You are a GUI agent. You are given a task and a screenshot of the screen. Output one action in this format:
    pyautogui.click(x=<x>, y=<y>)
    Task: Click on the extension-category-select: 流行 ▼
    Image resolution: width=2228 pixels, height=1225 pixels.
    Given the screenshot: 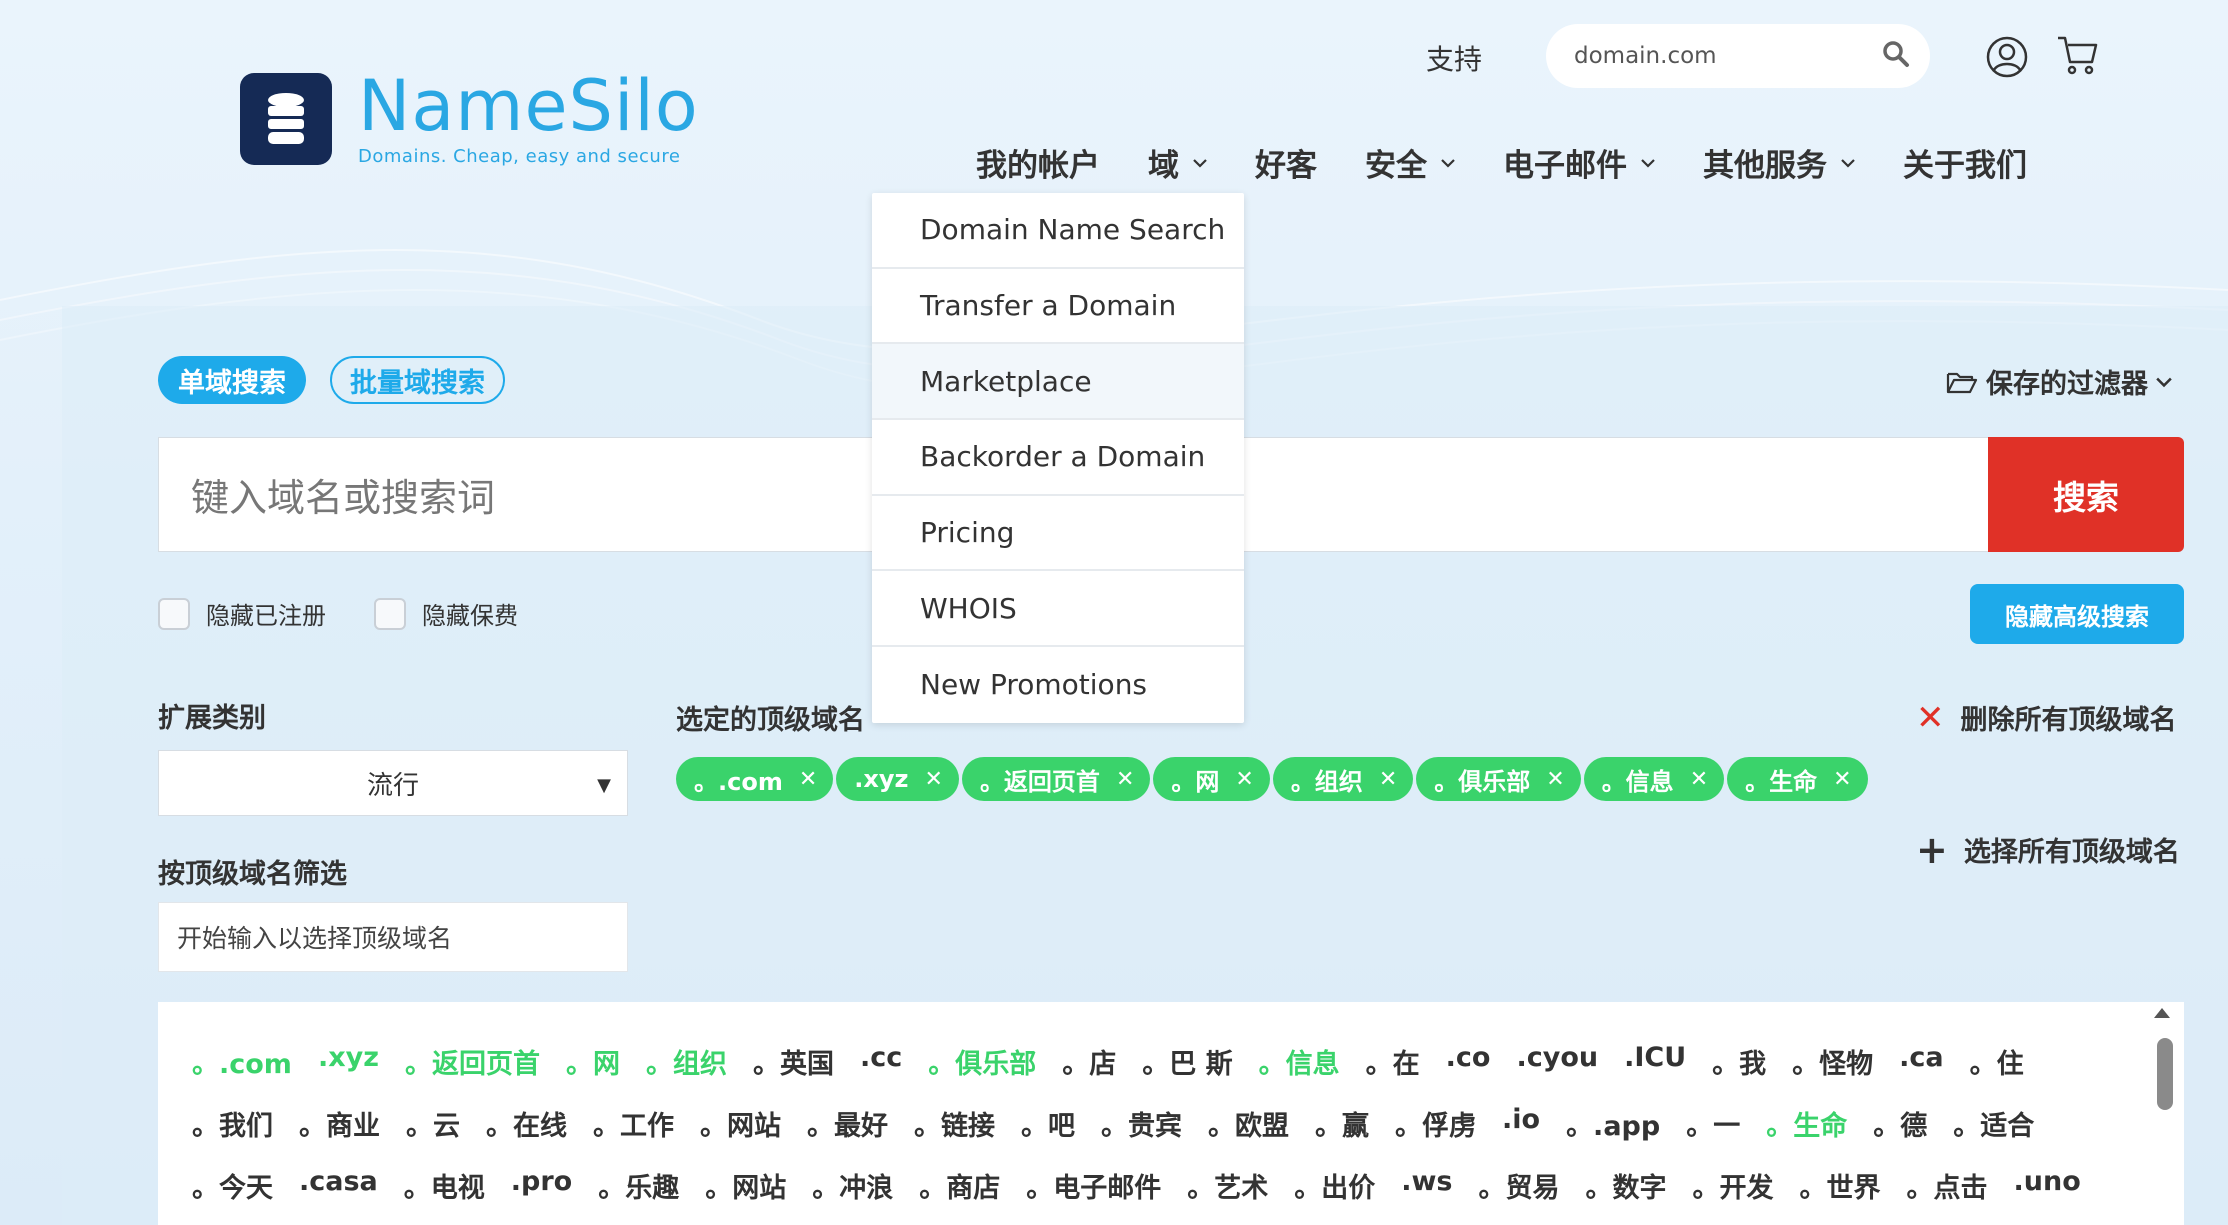 What is the action you would take?
    pyautogui.click(x=393, y=783)
    